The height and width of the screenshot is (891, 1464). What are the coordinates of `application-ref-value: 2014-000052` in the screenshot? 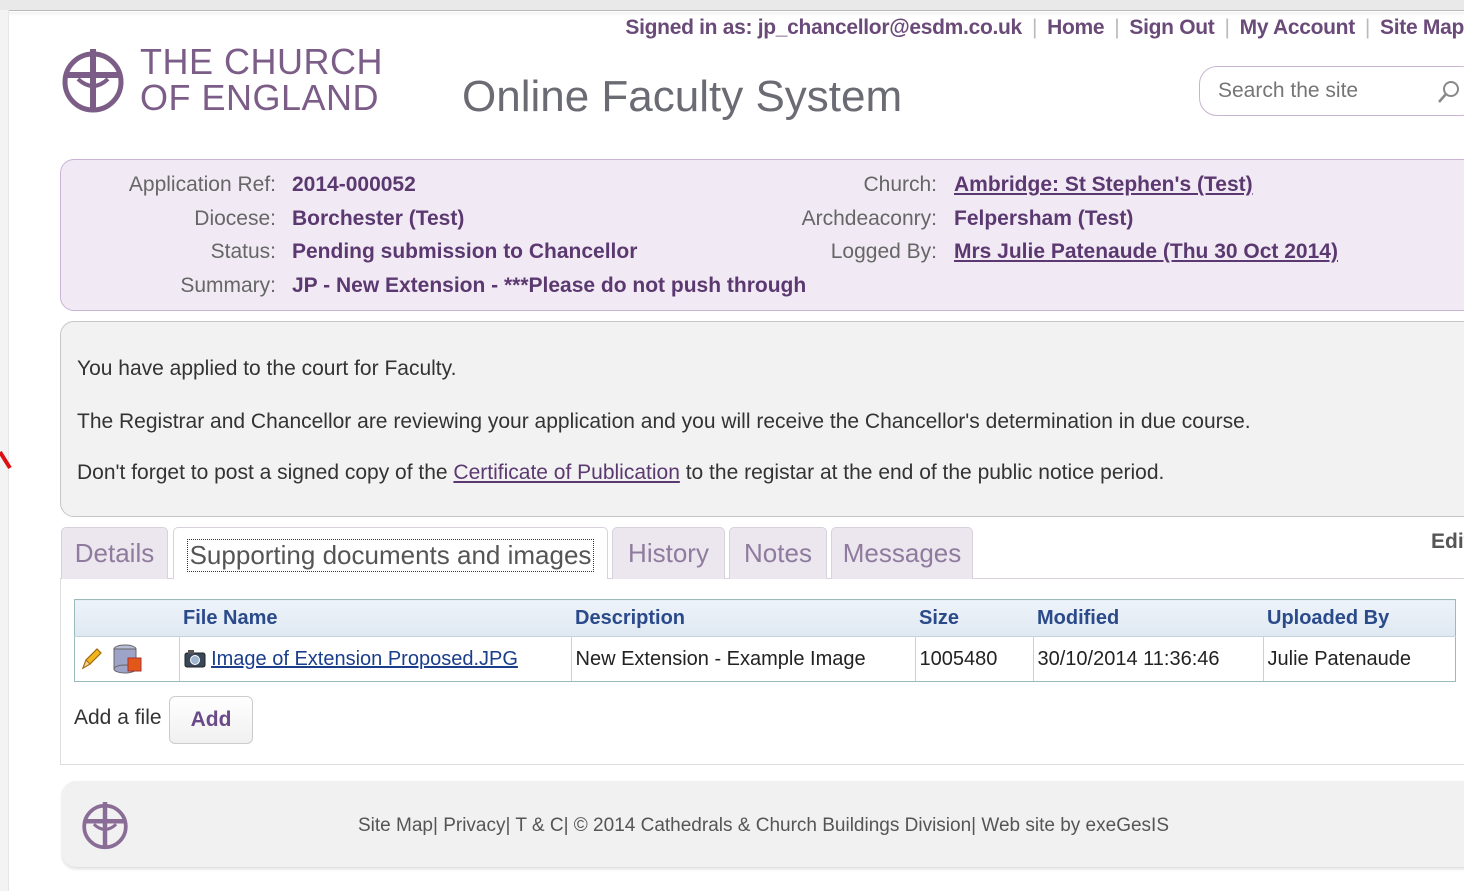 It's located at (354, 184).